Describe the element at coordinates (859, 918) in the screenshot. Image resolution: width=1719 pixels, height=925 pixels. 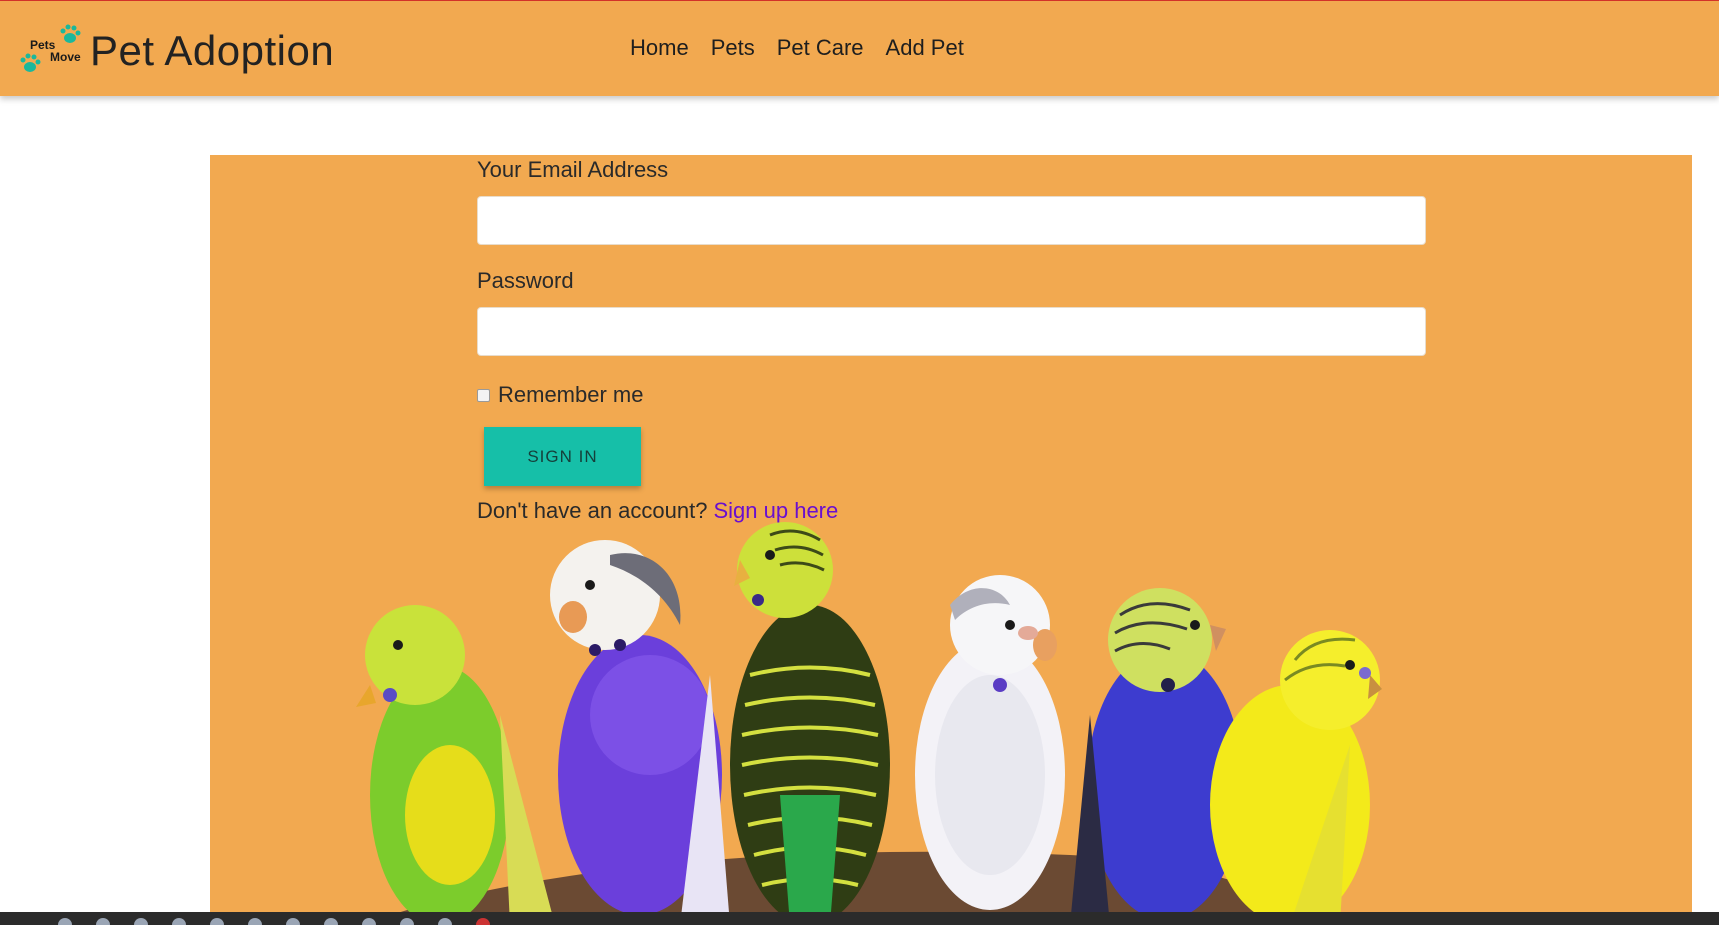
I see `os-taskbar` at that location.